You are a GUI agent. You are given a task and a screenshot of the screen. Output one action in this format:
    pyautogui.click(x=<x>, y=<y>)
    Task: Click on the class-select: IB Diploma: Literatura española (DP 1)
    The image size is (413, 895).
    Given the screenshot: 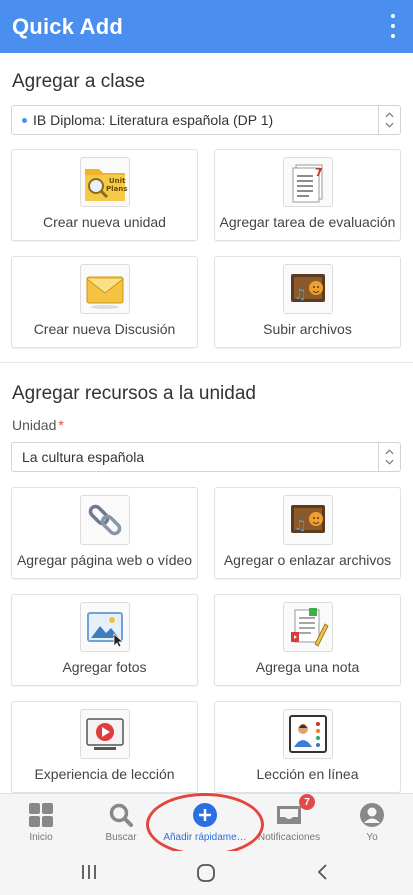 What is the action you would take?
    pyautogui.click(x=206, y=120)
    